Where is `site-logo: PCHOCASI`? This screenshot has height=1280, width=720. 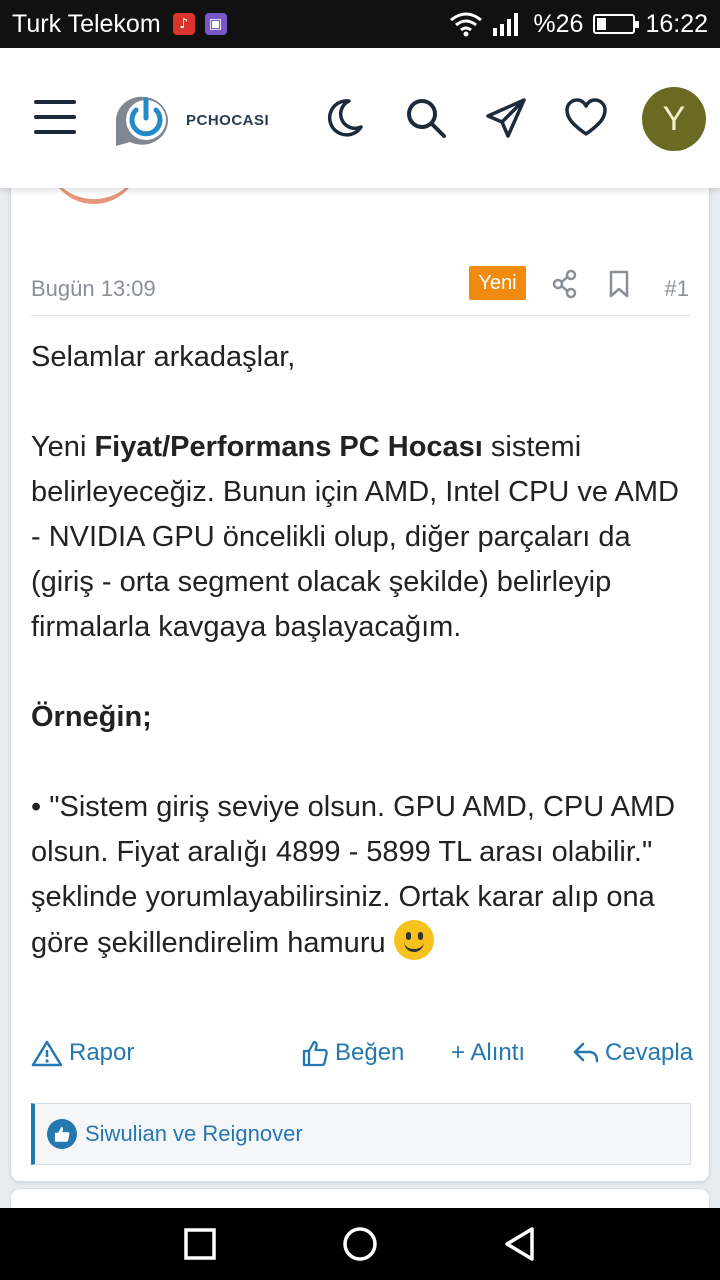 site-logo: PCHOCASI is located at coordinates (190, 120).